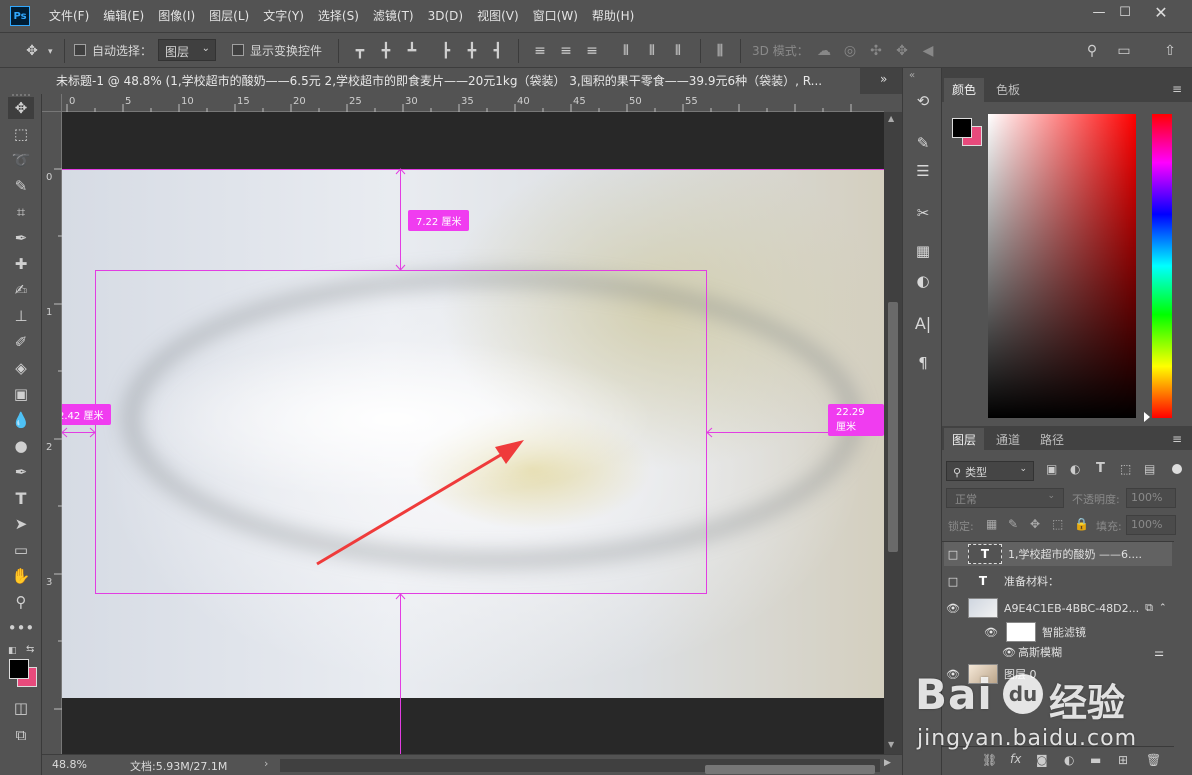 The image size is (1192, 775). What do you see at coordinates (176, 16) in the screenshot?
I see `menu-image: 图像(I)` at bounding box center [176, 16].